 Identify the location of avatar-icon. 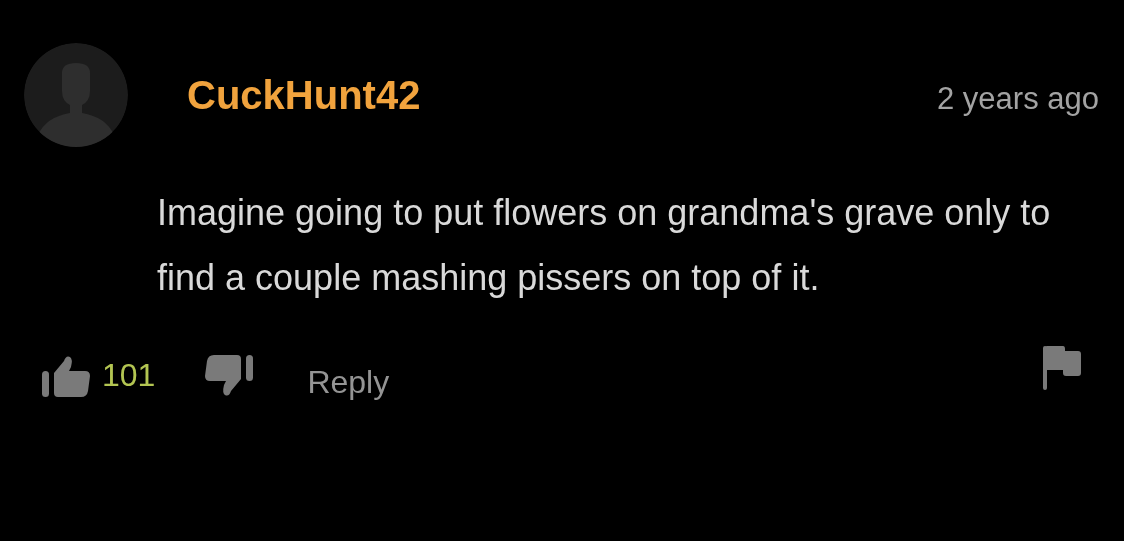
(76, 95).